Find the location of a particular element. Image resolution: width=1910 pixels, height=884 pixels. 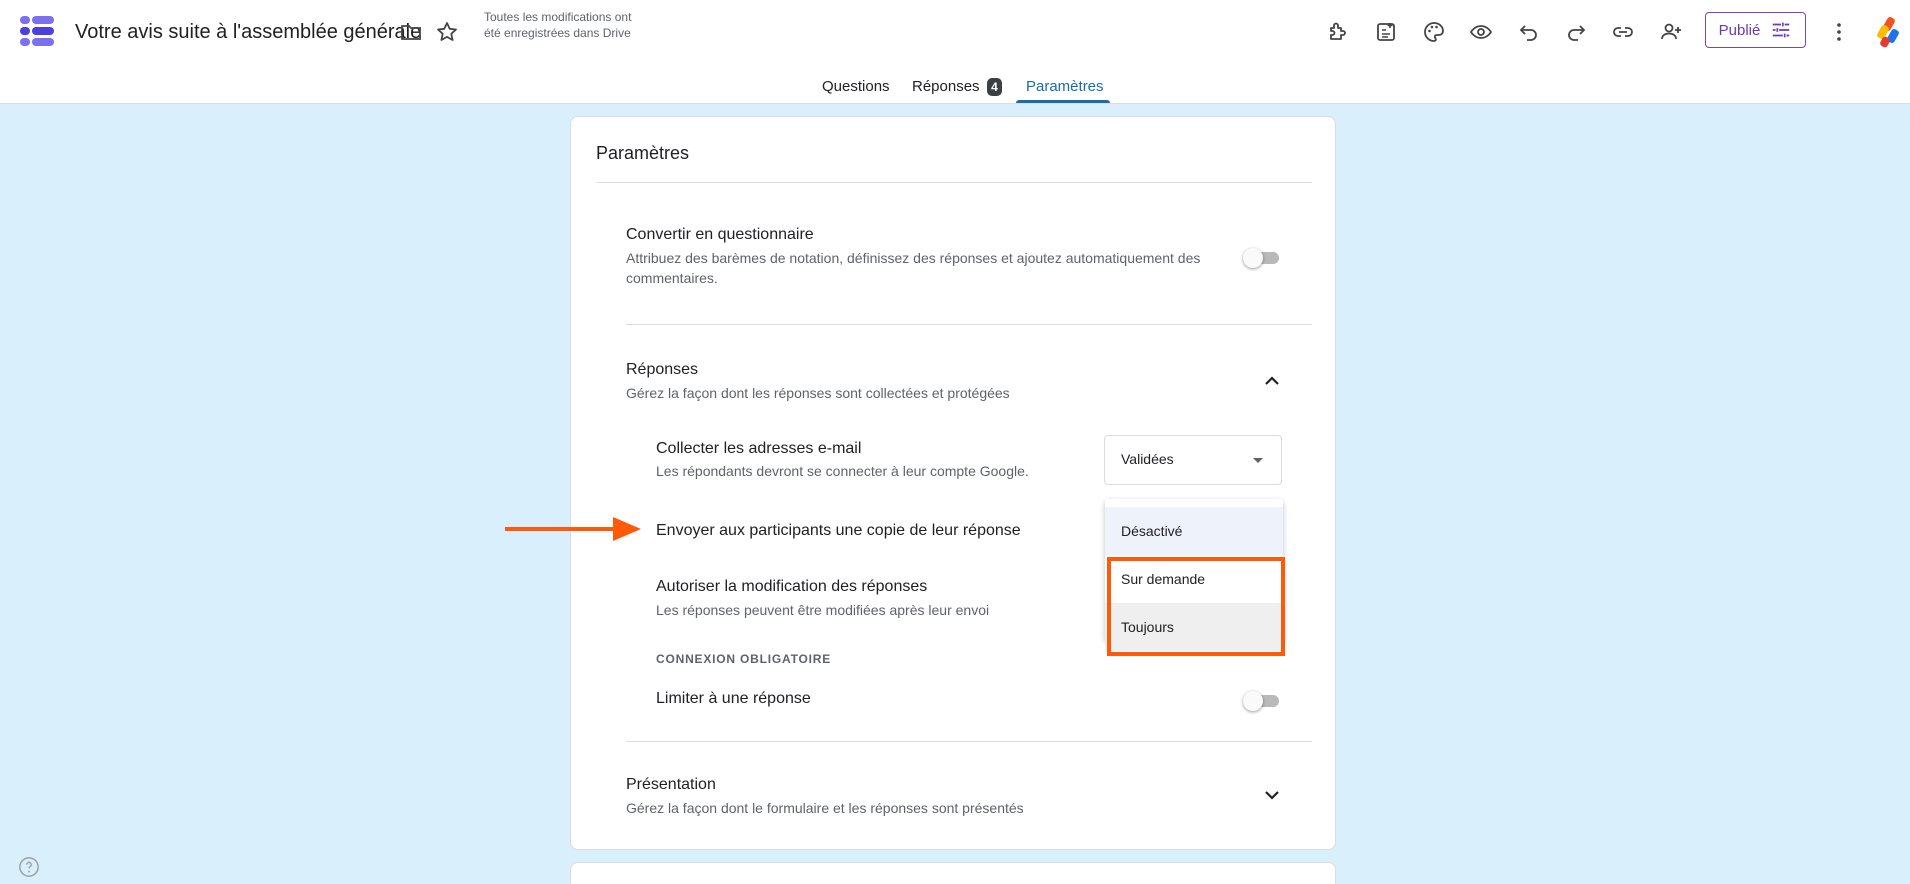

redo-icon is located at coordinates (1576, 32).